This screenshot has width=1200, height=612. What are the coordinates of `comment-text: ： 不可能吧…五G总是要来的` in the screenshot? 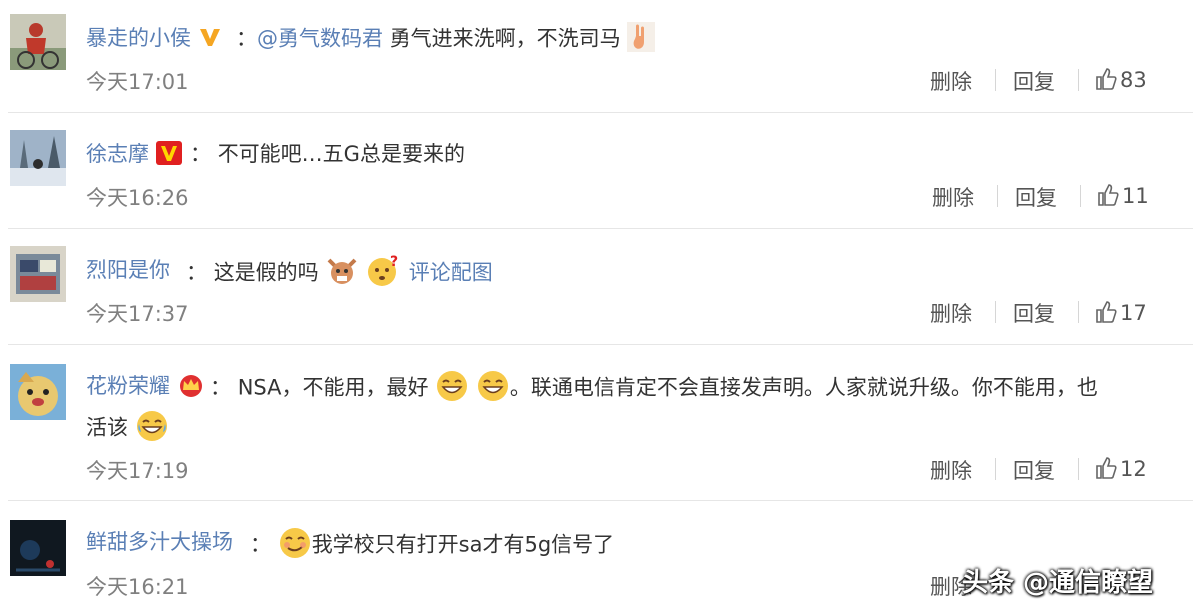 It's located at (327, 153).